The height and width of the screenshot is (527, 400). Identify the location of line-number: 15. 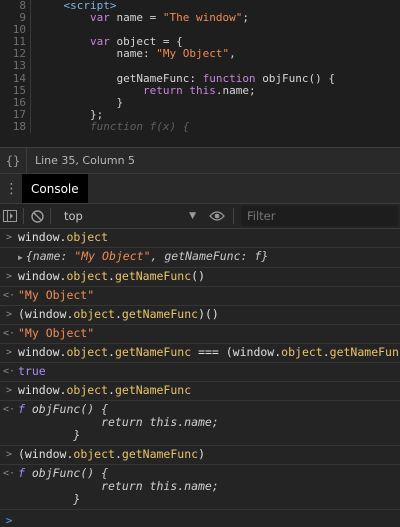
(13, 90).